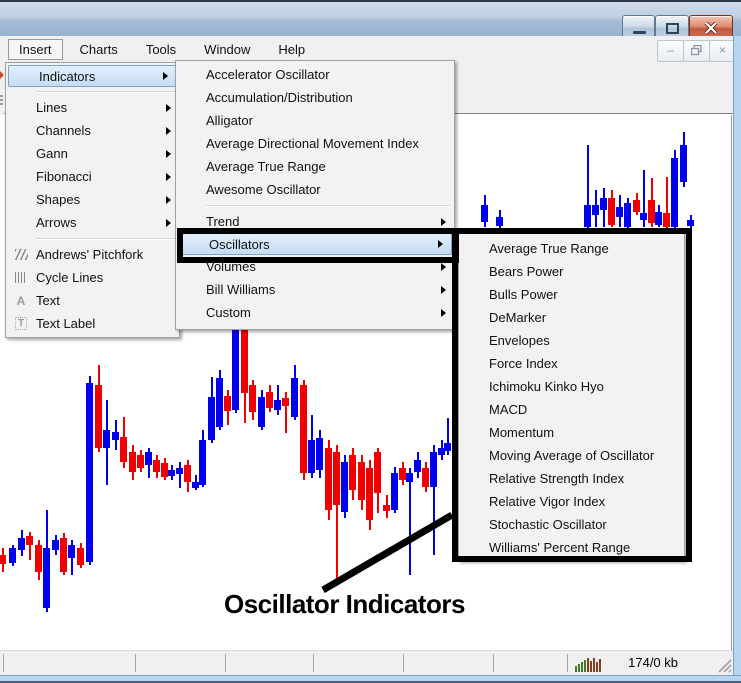 The image size is (741, 683). Describe the element at coordinates (241, 289) in the screenshot. I see `menu-item-label: Bill Williams` at that location.